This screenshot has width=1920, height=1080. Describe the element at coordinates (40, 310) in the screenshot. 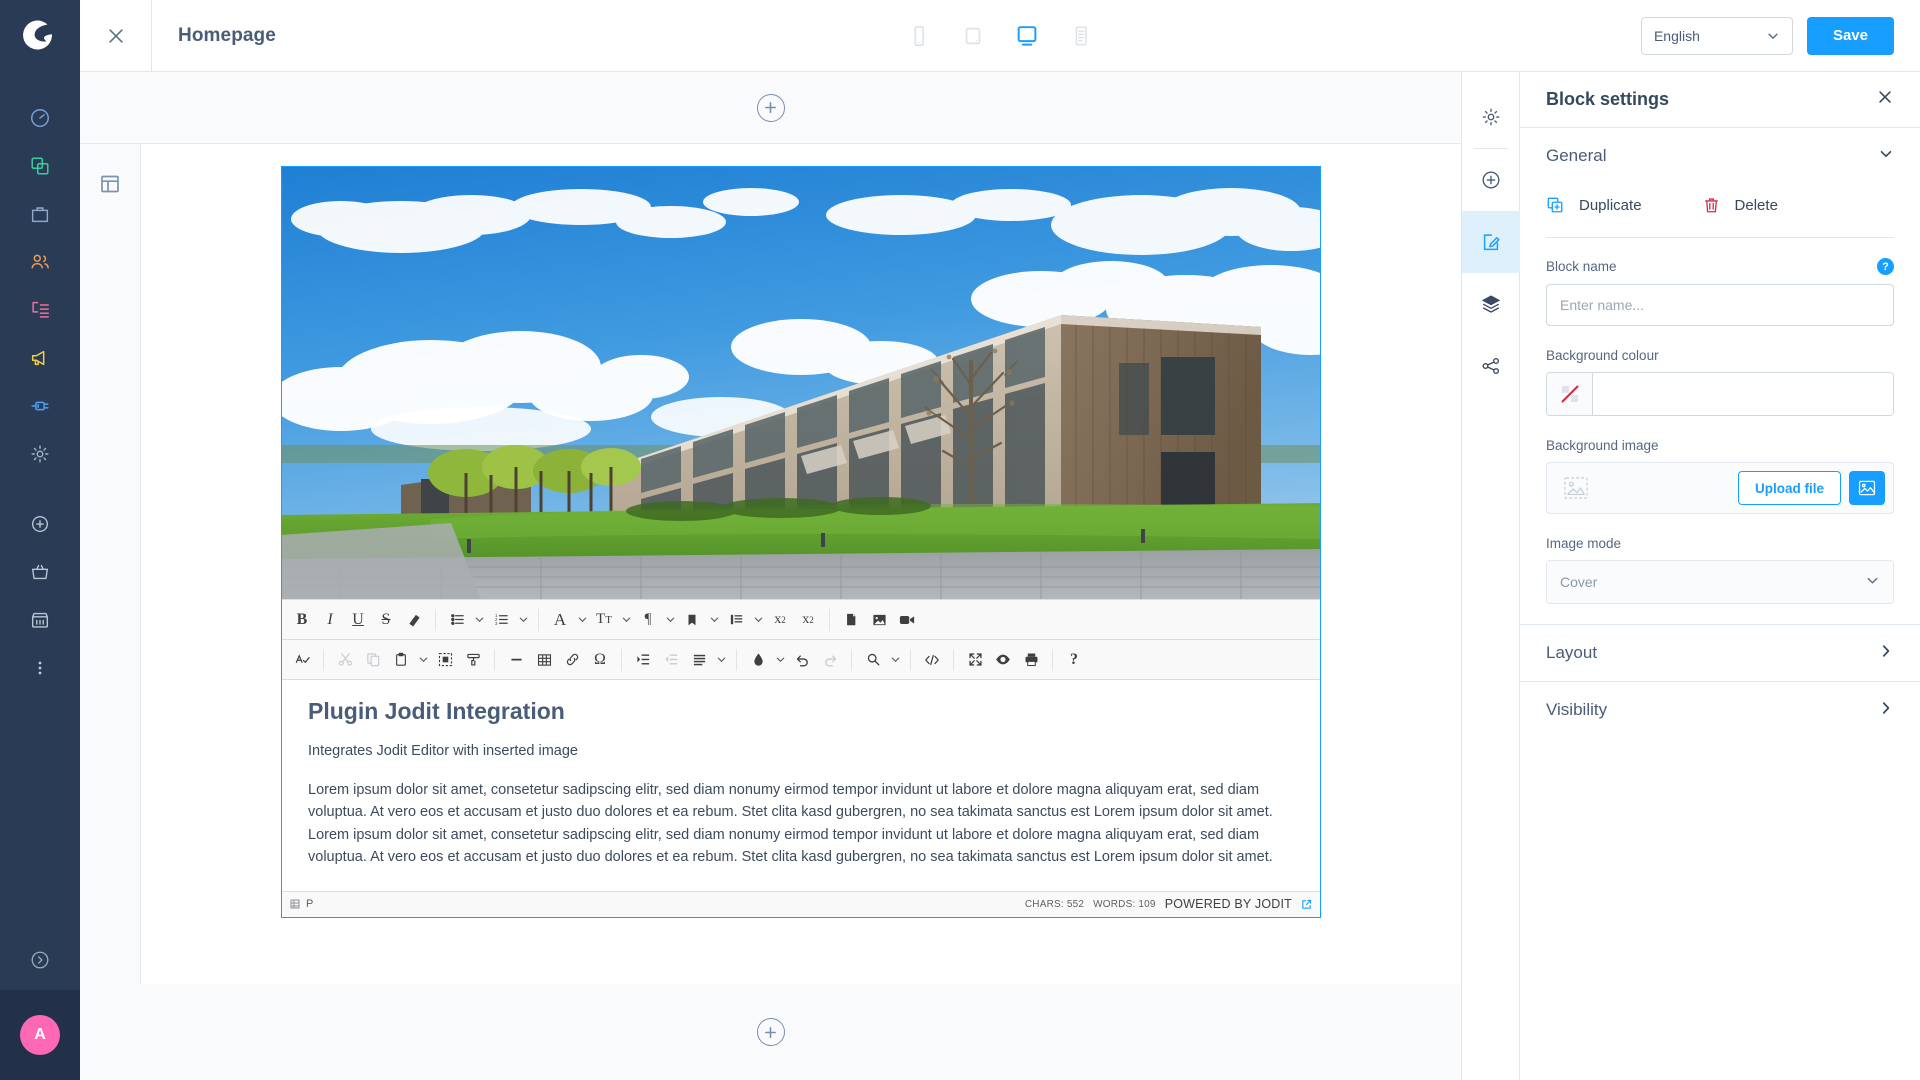

I see `sidebar-item-content` at that location.